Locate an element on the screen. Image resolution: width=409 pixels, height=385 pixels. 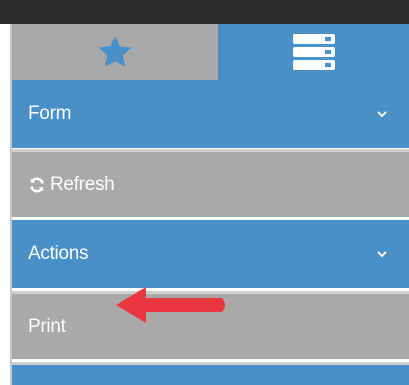
server-list-icon is located at coordinates (314, 52).